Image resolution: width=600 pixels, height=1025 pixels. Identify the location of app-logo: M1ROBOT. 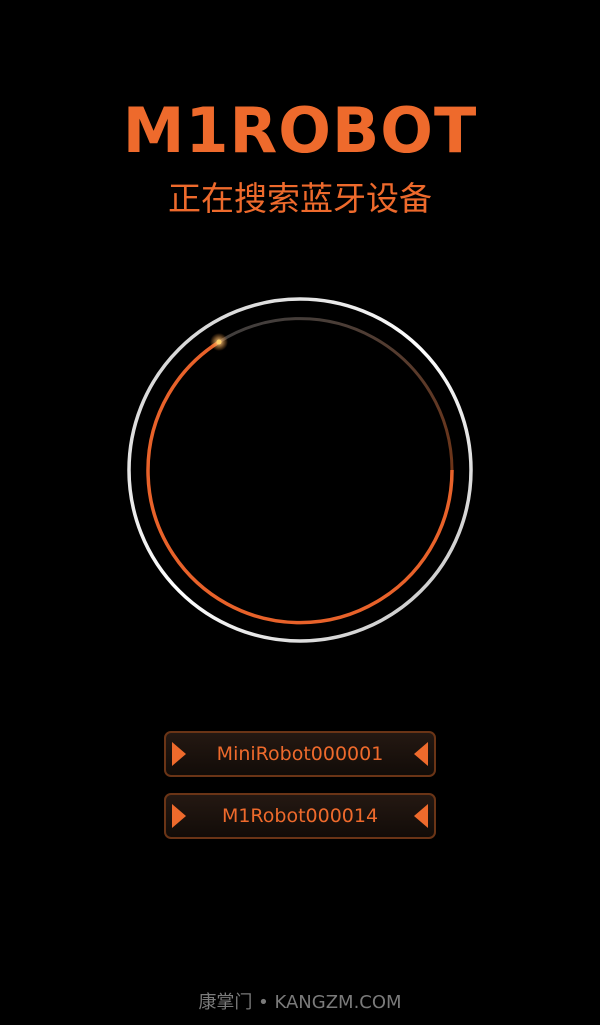
(300, 130).